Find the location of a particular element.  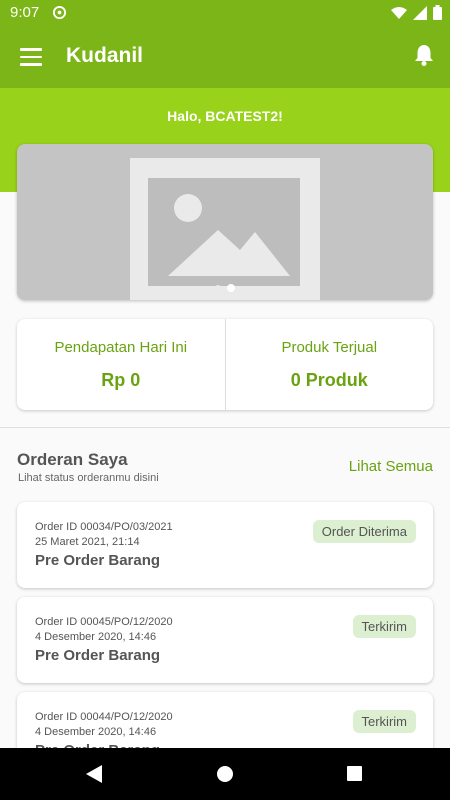

home-icon is located at coordinates (225, 774).